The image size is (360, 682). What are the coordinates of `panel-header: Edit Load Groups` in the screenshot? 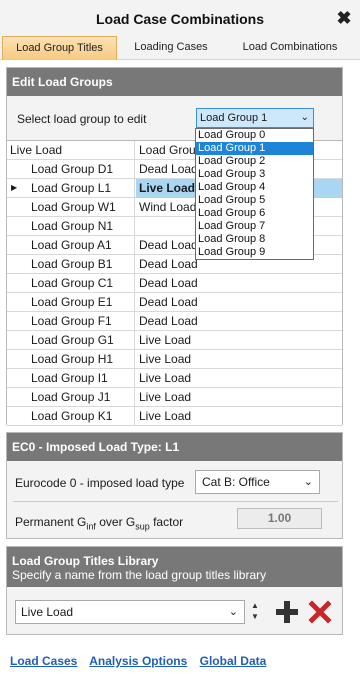 It's located at (174, 82).